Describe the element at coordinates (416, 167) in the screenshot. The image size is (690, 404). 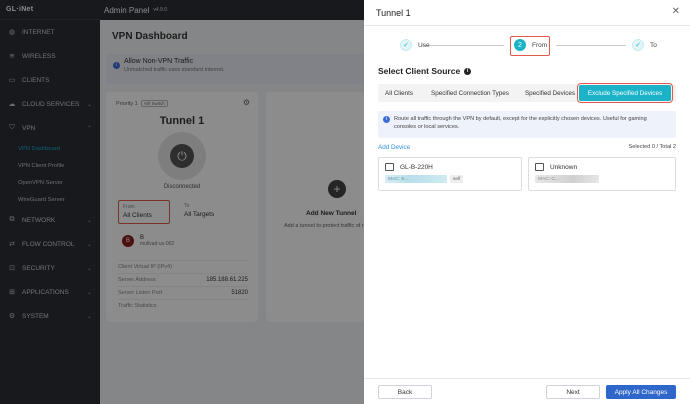
I see `device-name: GL-B-220H` at that location.